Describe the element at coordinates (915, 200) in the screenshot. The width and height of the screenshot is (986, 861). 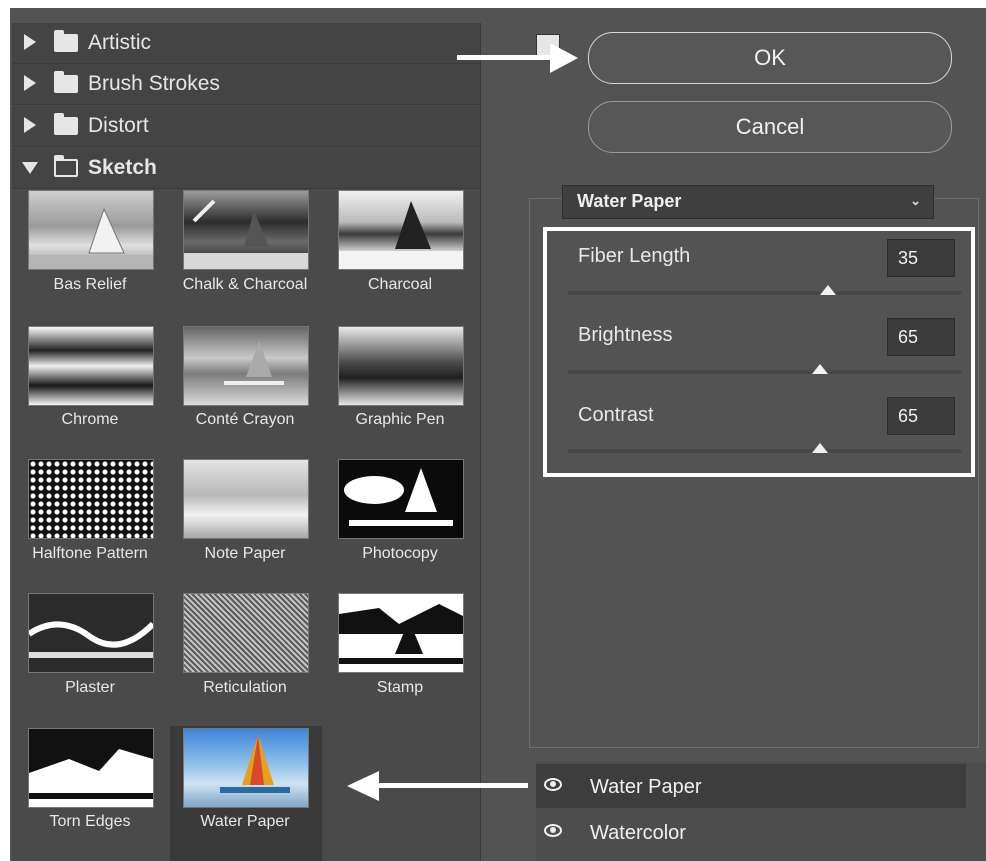
I see `chevron-down-icon: ⌄` at that location.